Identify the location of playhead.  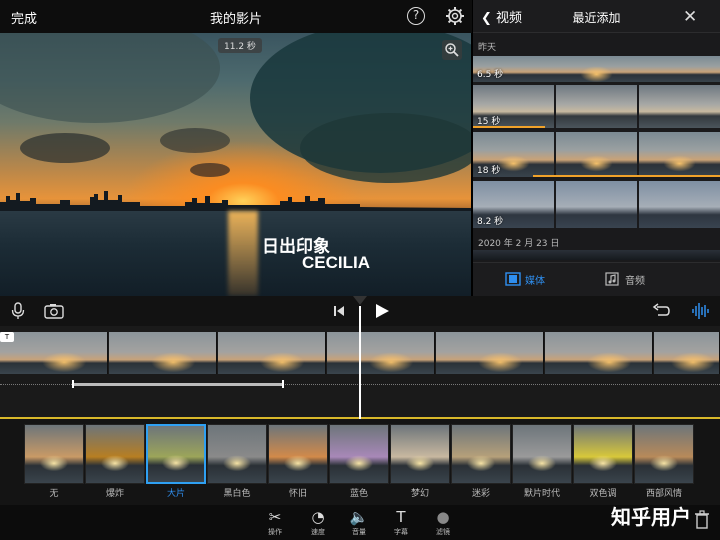
(360, 365).